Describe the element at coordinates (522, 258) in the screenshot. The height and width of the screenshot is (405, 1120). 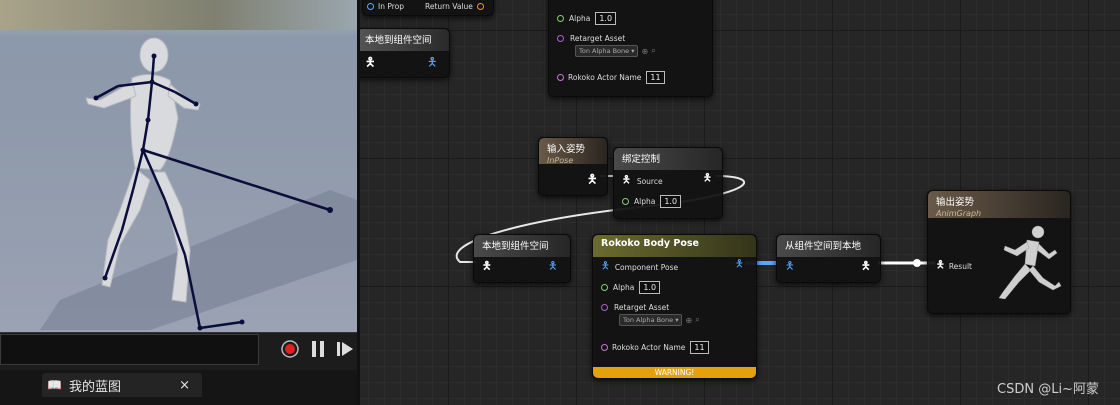
I see `local-to-component-node: 本地到组件空间 🯅 🯅` at that location.